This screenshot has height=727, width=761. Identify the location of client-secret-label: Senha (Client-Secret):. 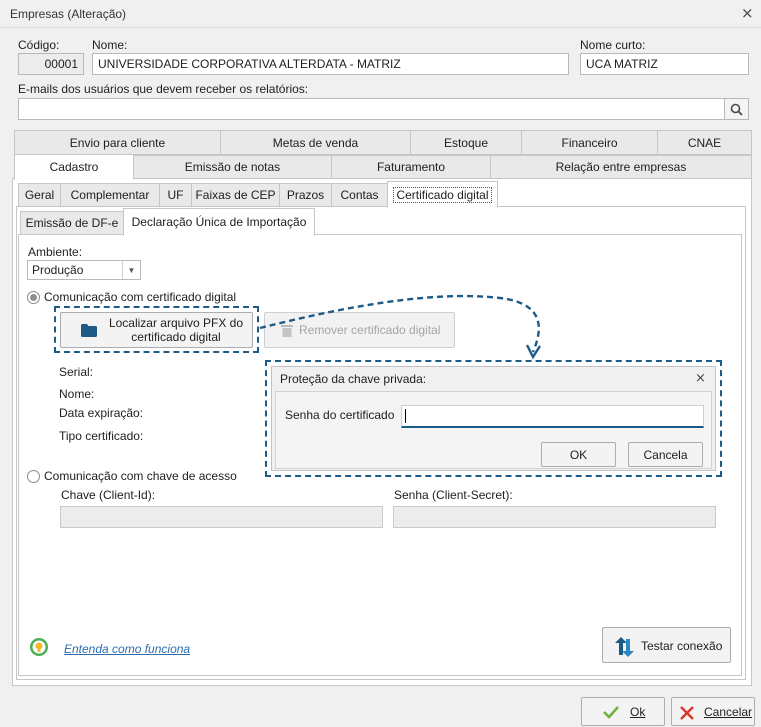
(453, 495).